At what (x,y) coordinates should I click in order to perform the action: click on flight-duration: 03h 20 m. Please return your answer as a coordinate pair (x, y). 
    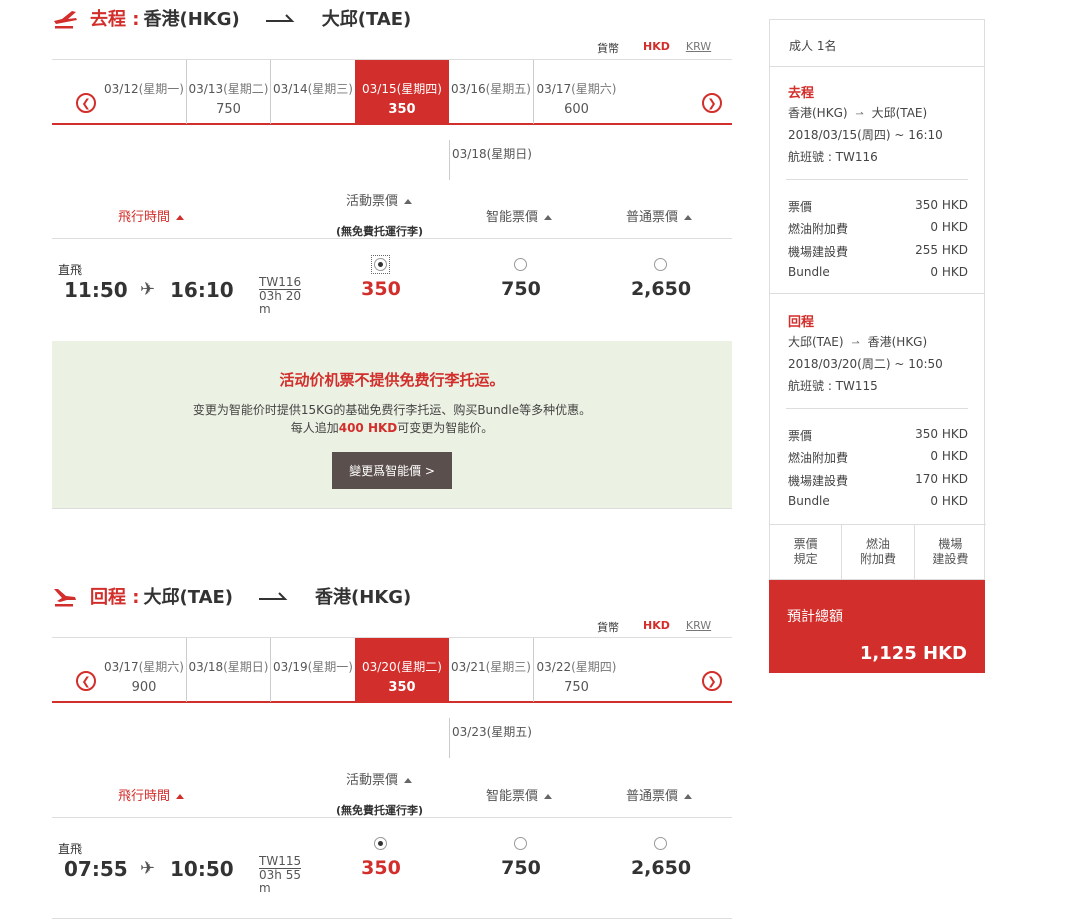
    Looking at the image, I should click on (280, 302).